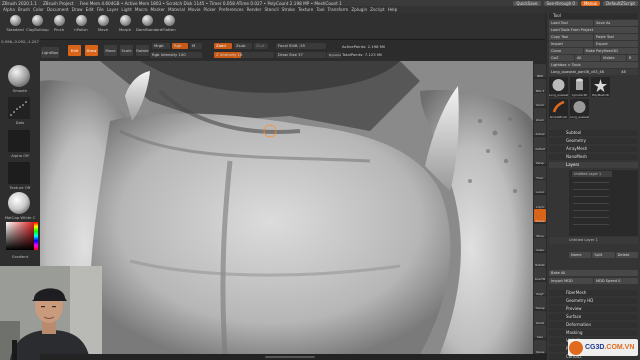 This screenshot has width=640, height=360. Describe the element at coordinates (38, 9) in the screenshot. I see `menu-color: Color` at that location.